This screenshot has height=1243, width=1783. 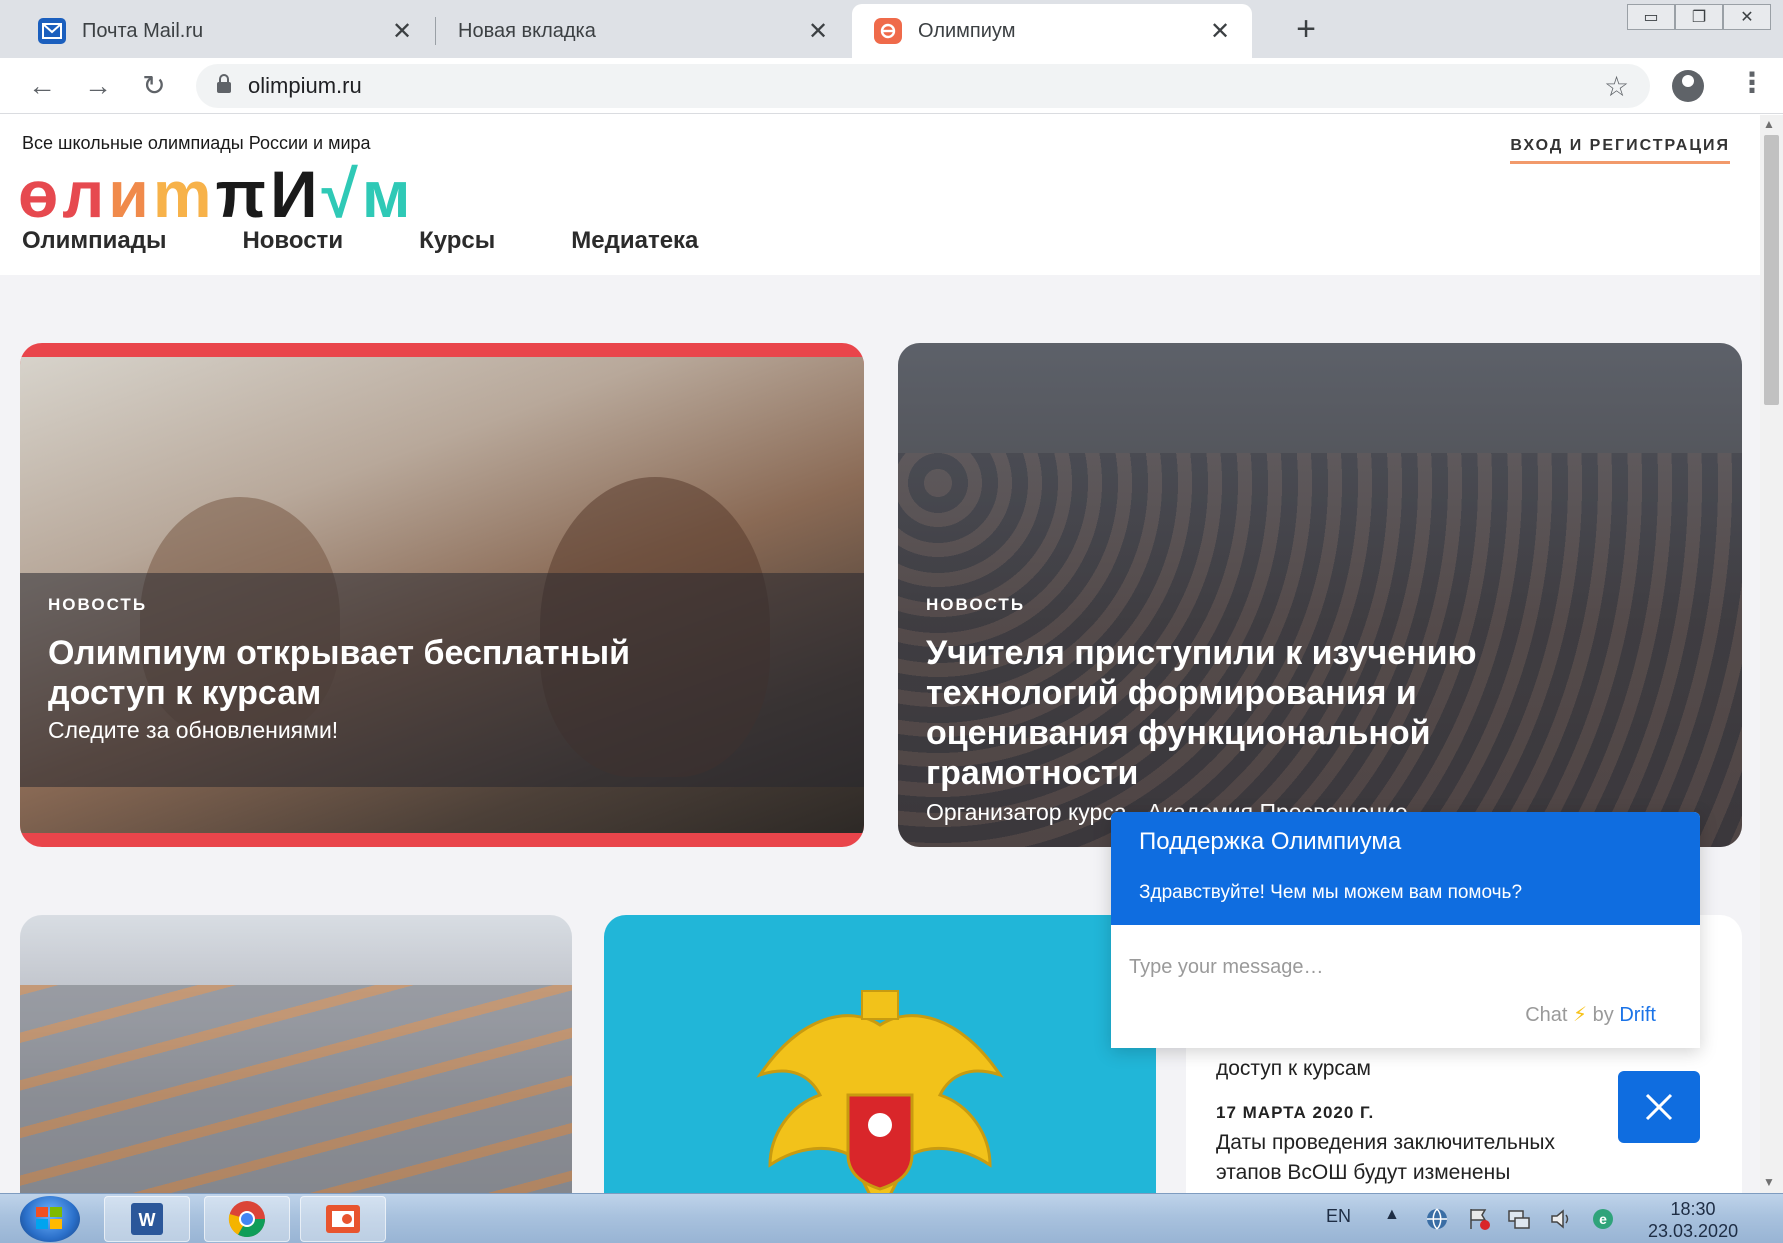 What do you see at coordinates (1363, 1173) in the screenshot?
I see `news-item-title: этапов ВсОШ будут изменены` at bounding box center [1363, 1173].